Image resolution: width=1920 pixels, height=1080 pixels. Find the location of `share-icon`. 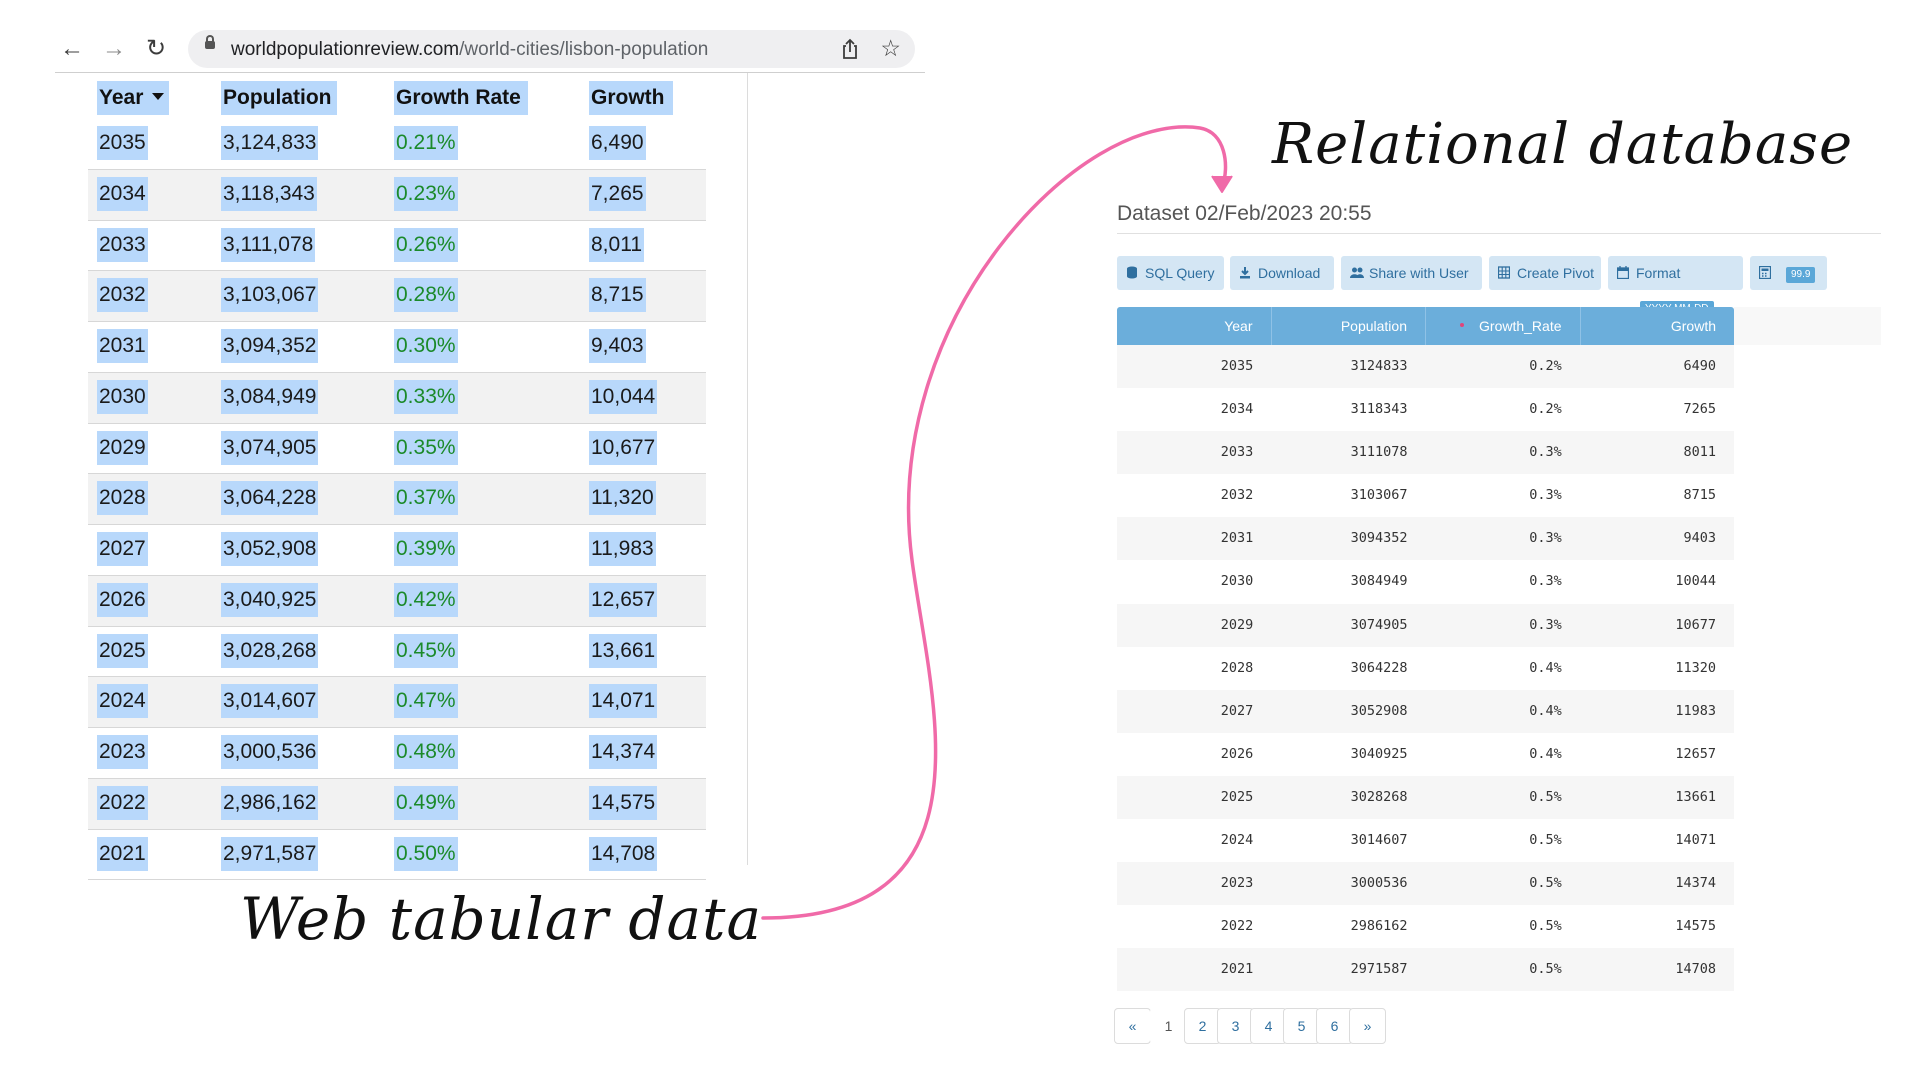

share-icon is located at coordinates (850, 49).